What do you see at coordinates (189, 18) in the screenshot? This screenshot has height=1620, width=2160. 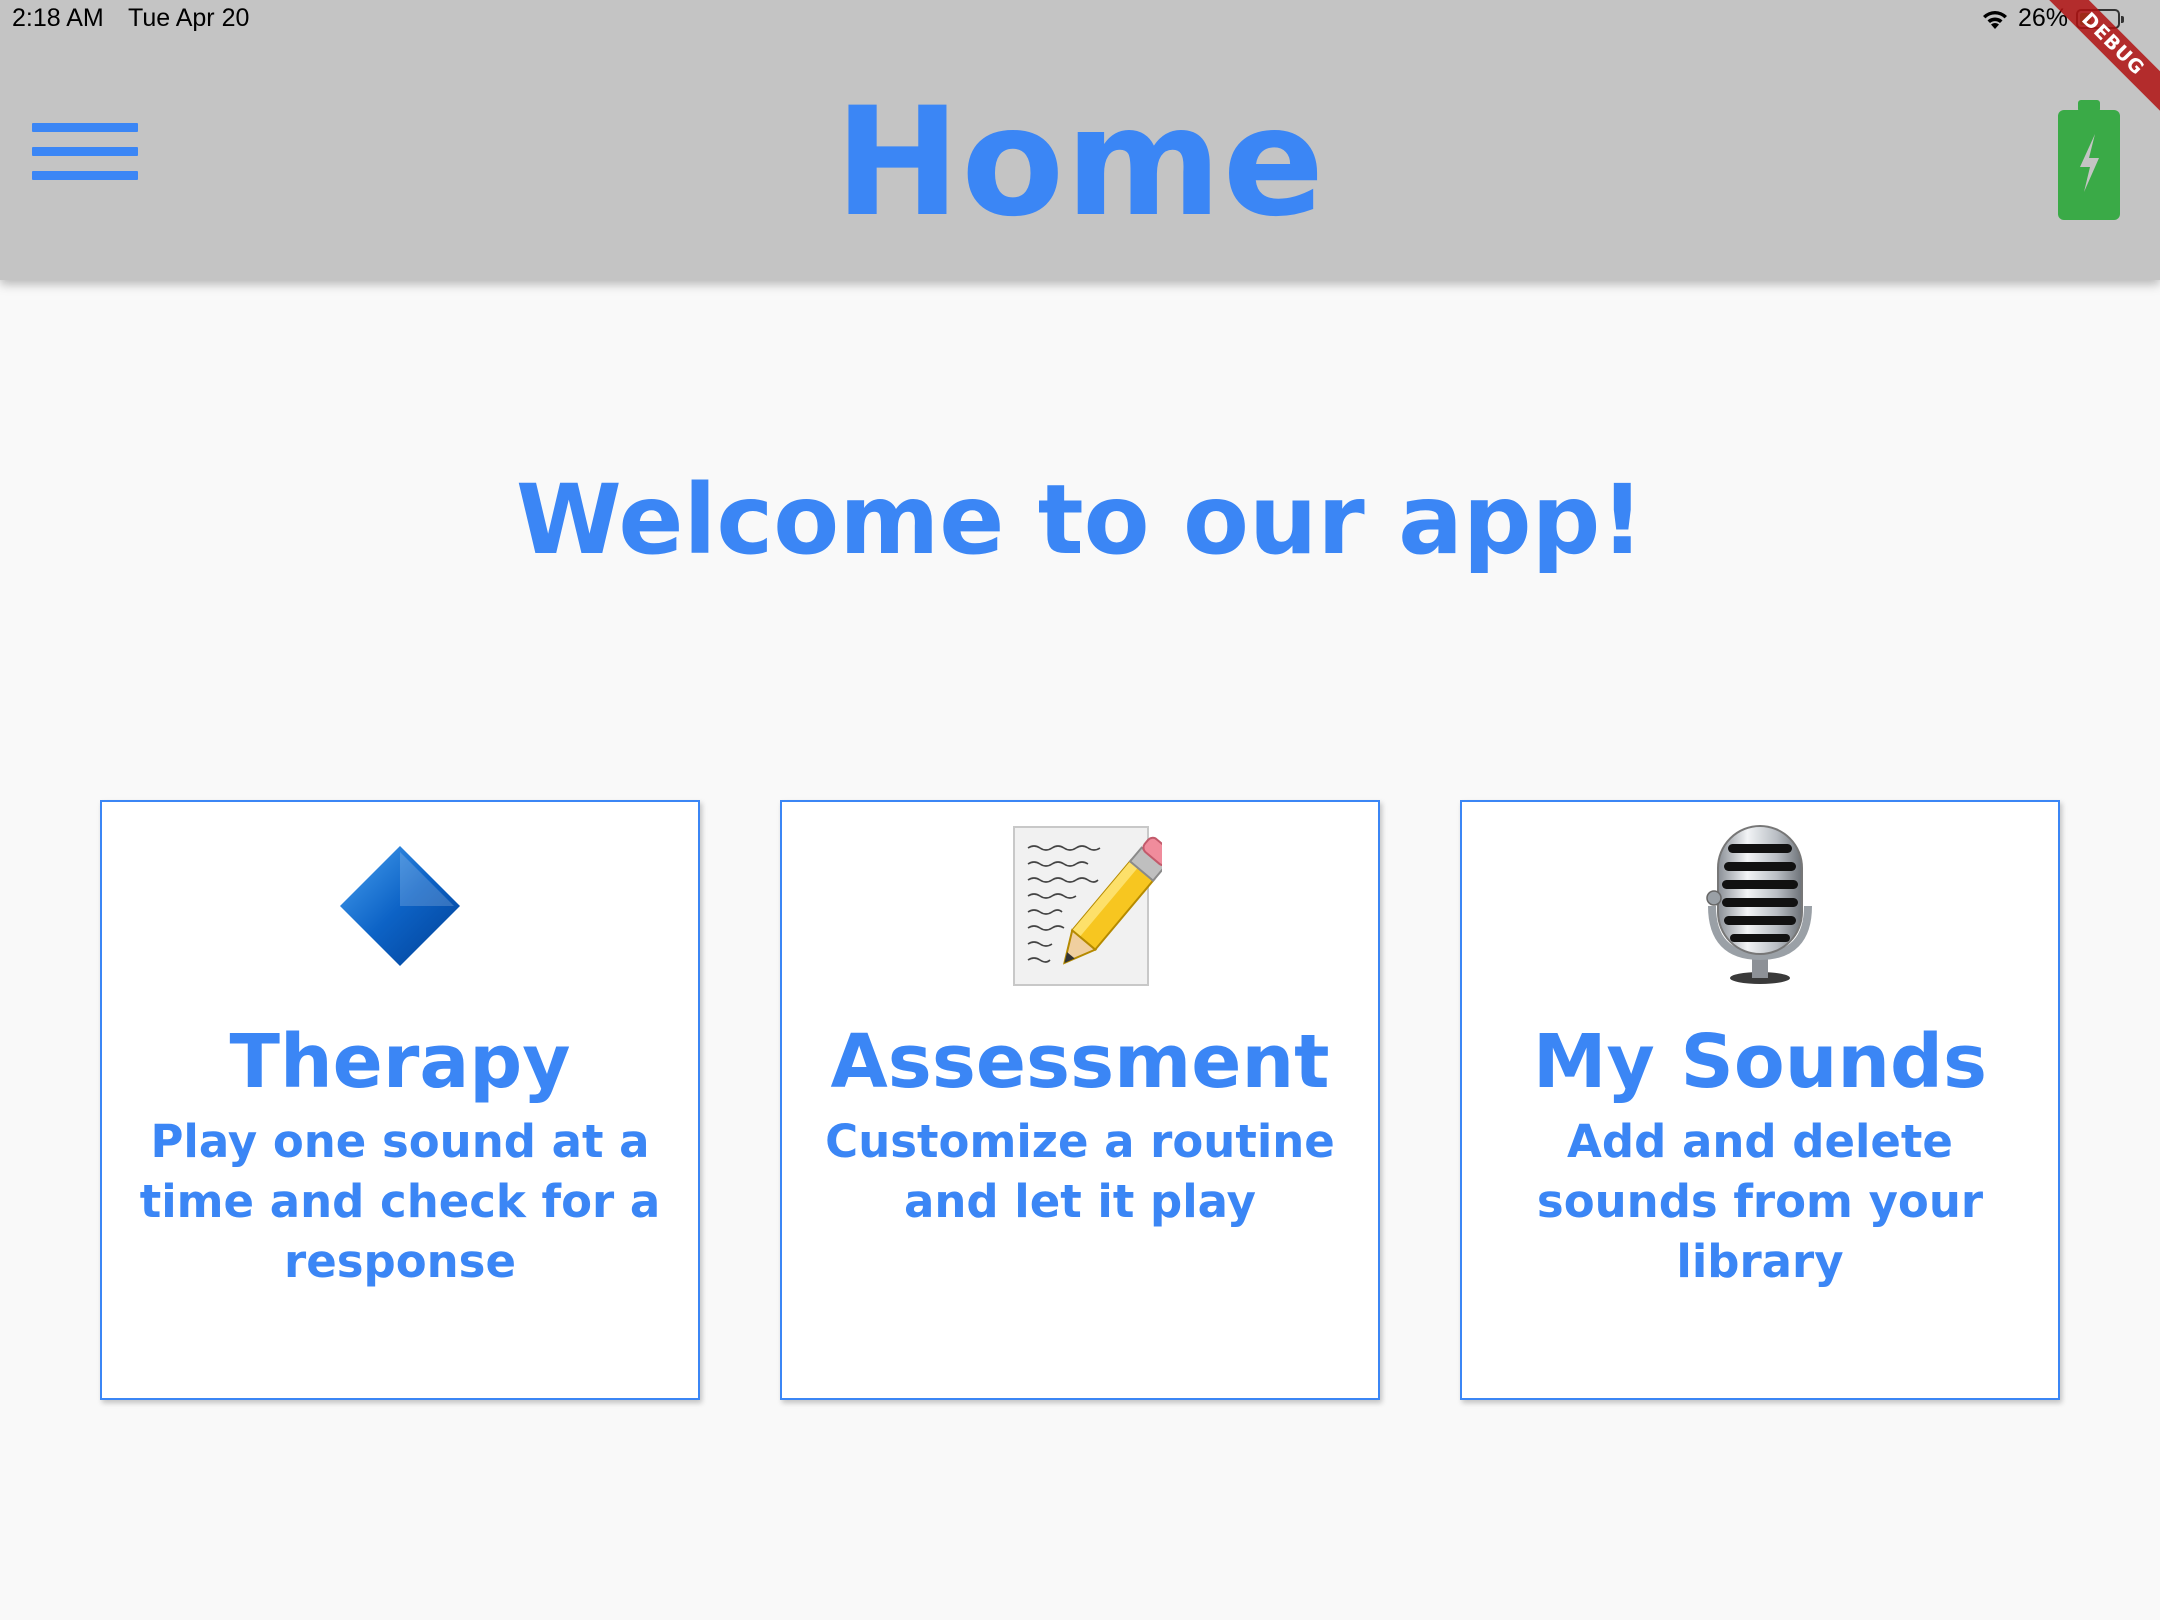 I see `status-date: Tue Apr 20` at bounding box center [189, 18].